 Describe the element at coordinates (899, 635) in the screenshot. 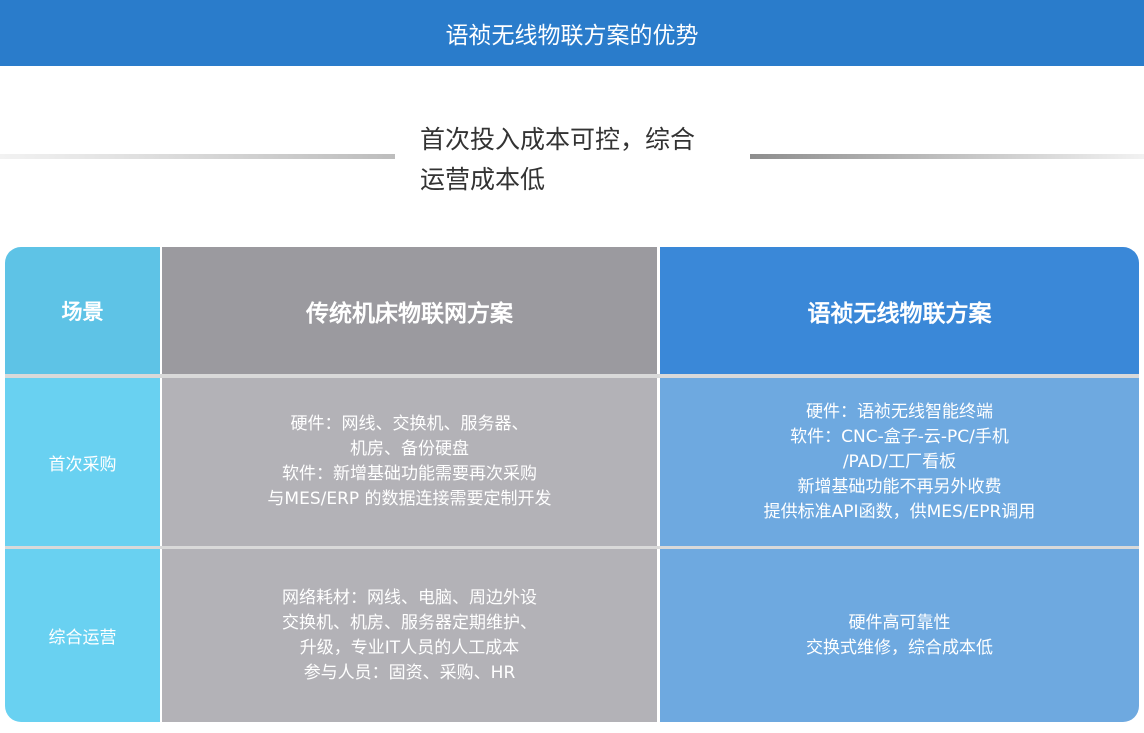

I see `row-yuzhen-operation: 硬件高可靠性 交换式维修，综合成本低` at that location.